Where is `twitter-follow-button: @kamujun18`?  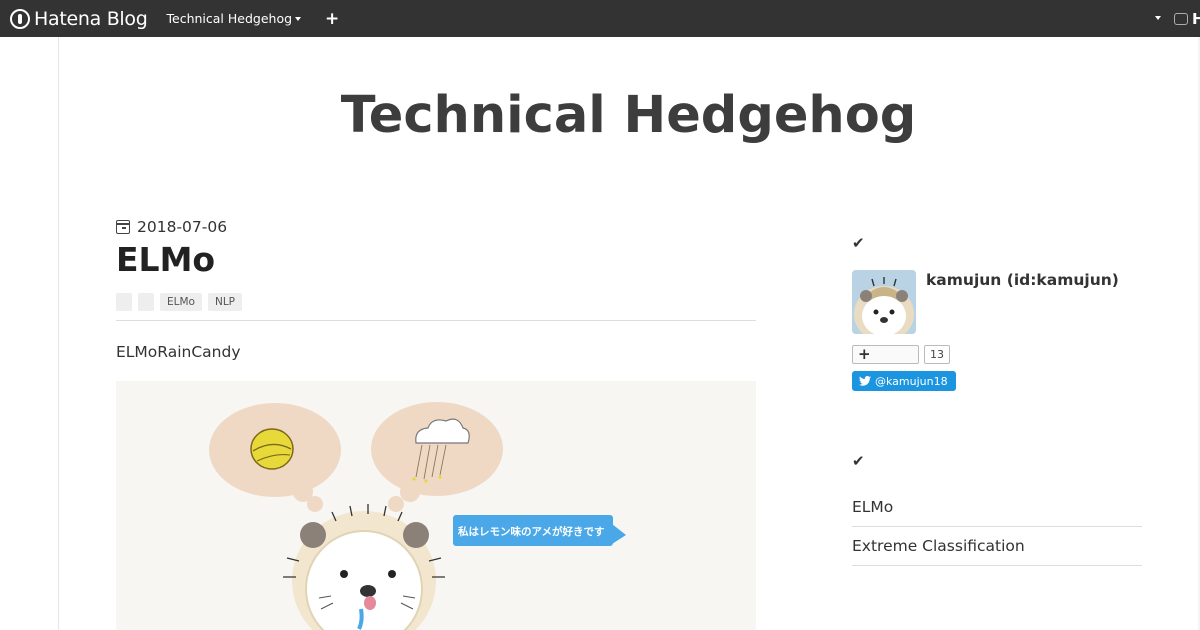
twitter-follow-button: @kamujun18 is located at coordinates (904, 381).